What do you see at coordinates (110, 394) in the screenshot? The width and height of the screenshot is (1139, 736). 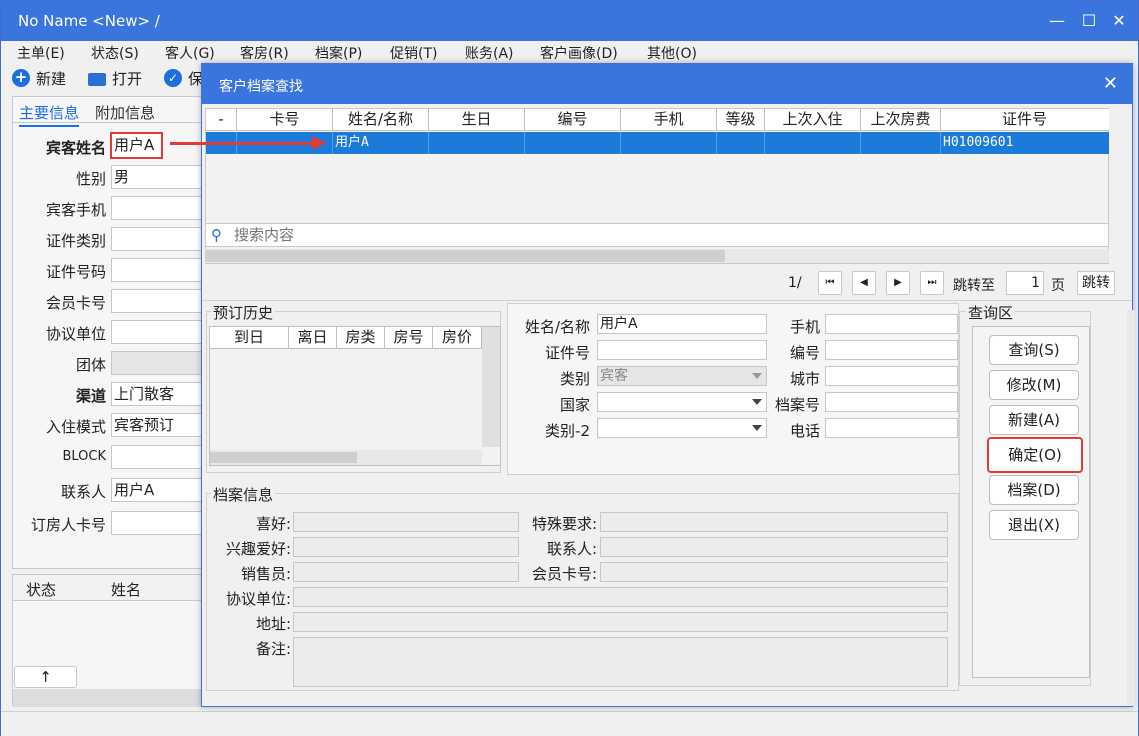 I see `channel-row: 渠道 上门散客` at bounding box center [110, 394].